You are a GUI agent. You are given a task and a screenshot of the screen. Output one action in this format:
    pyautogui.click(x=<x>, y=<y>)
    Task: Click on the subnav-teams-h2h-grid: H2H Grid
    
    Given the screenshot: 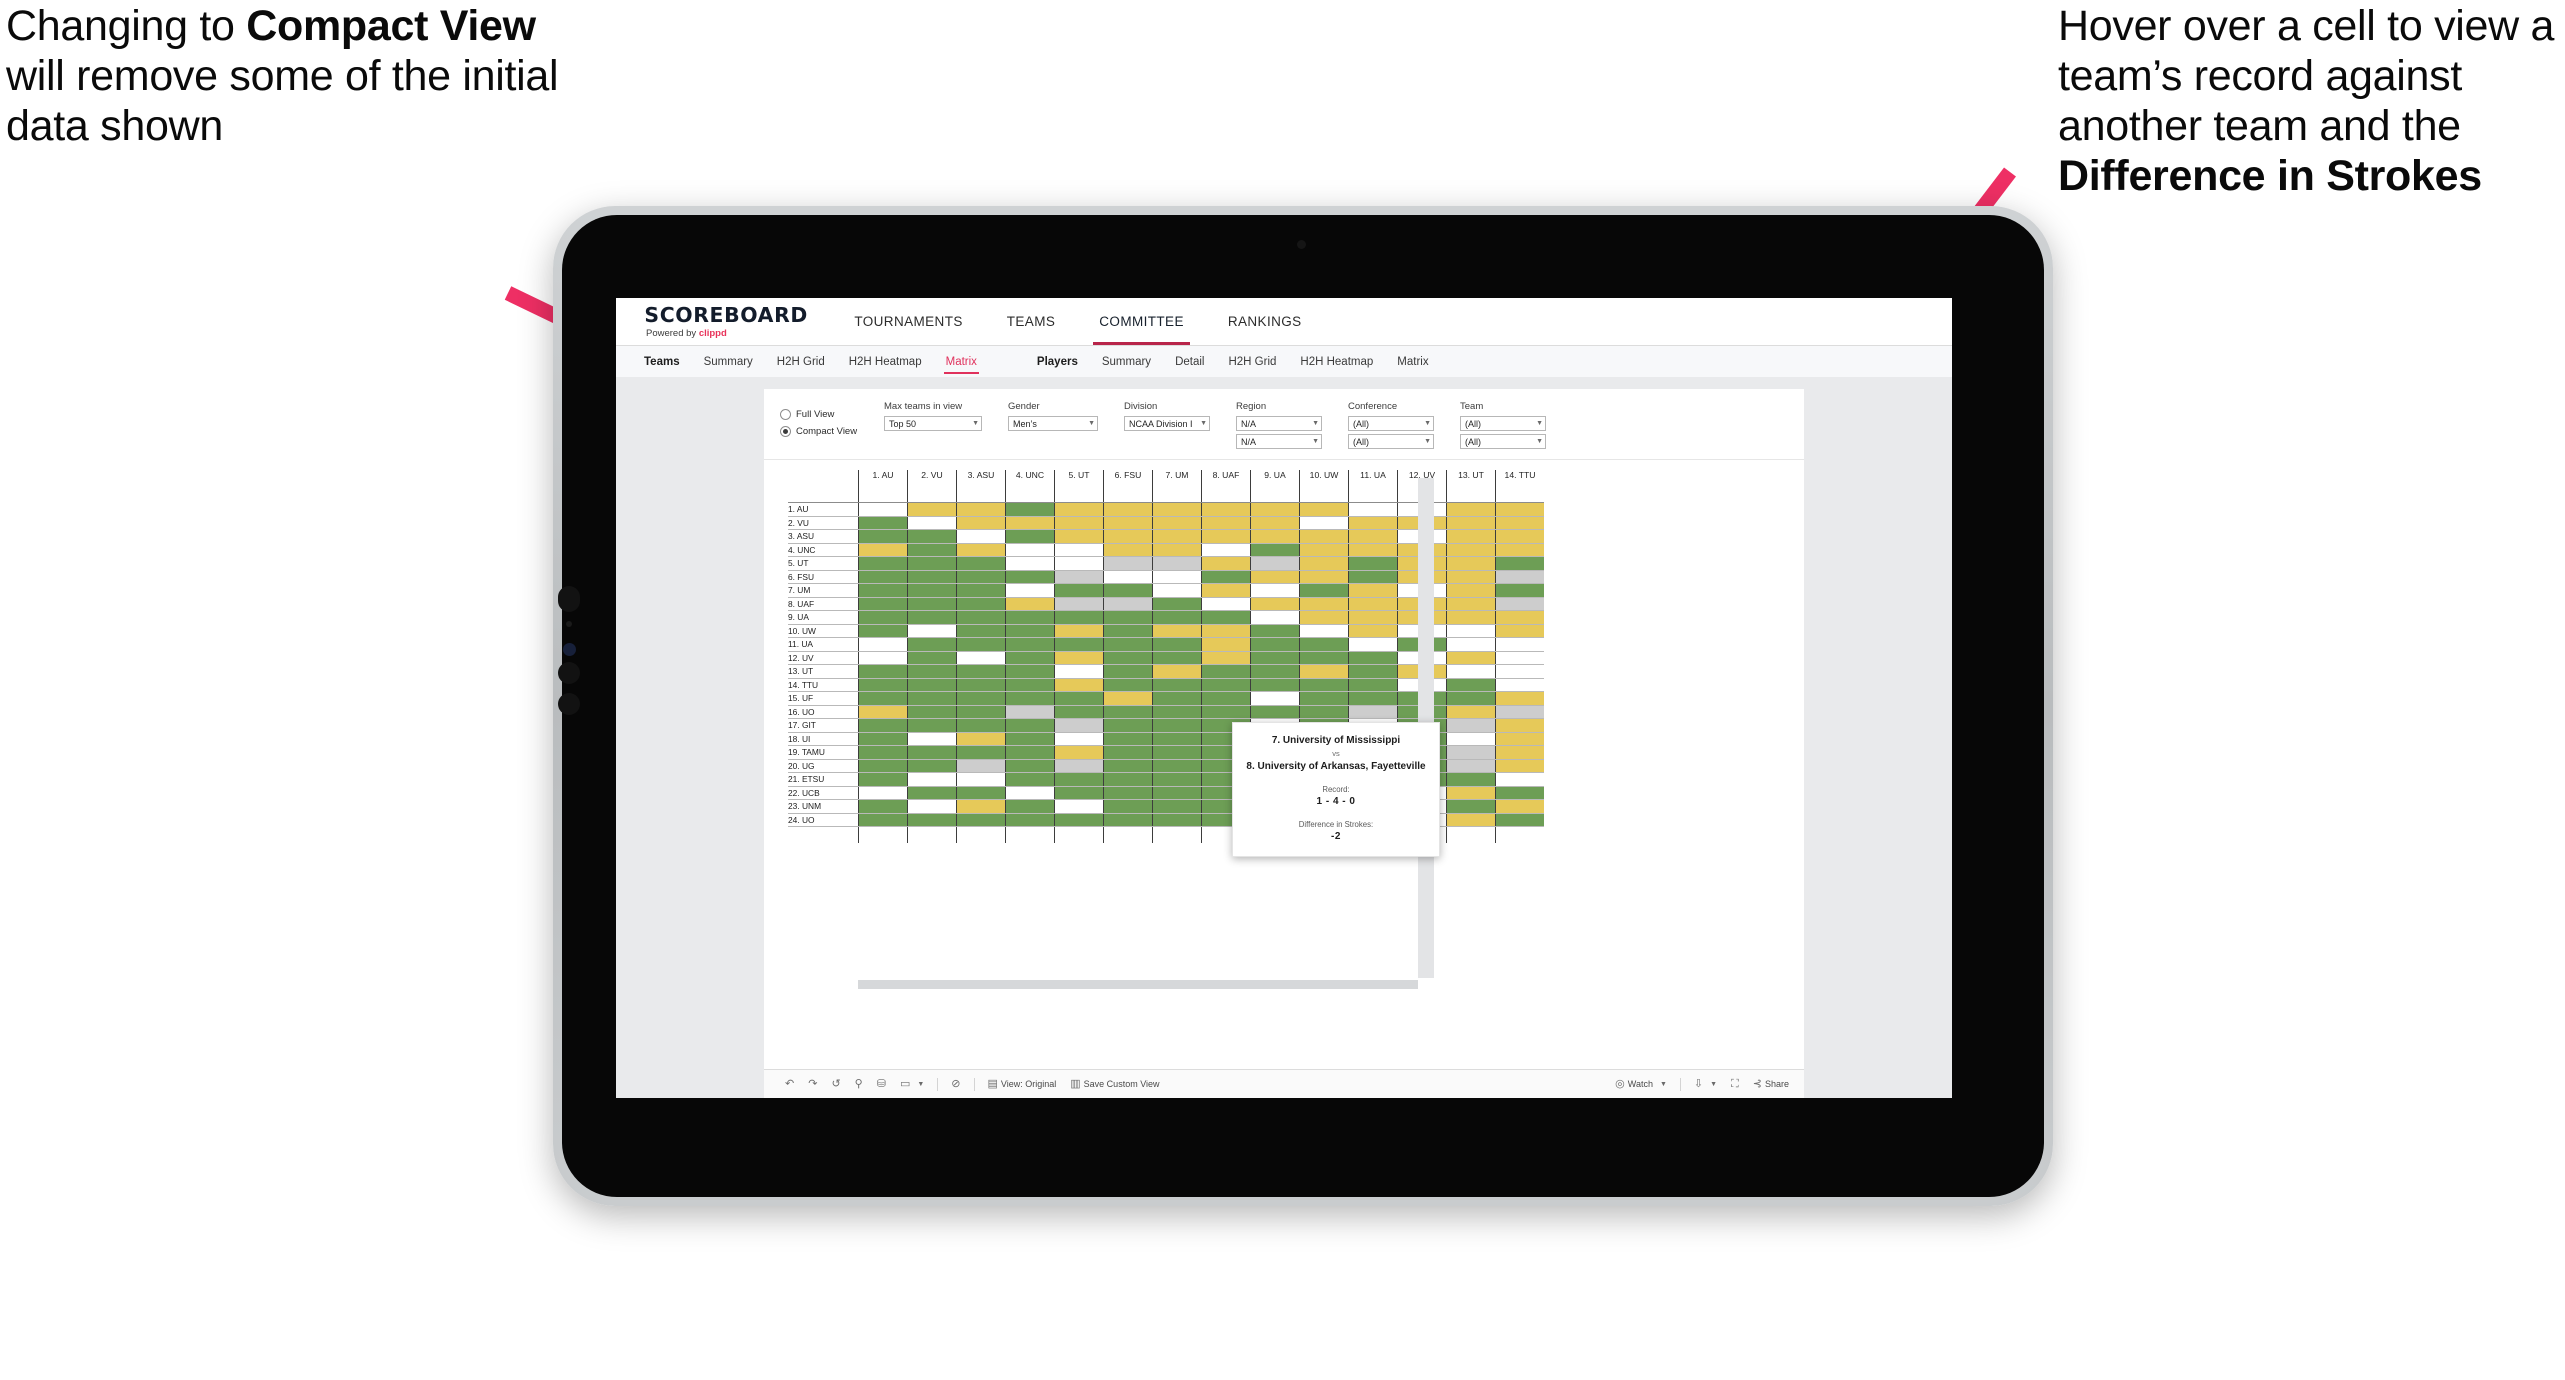 What is the action you would take?
    pyautogui.click(x=801, y=362)
    